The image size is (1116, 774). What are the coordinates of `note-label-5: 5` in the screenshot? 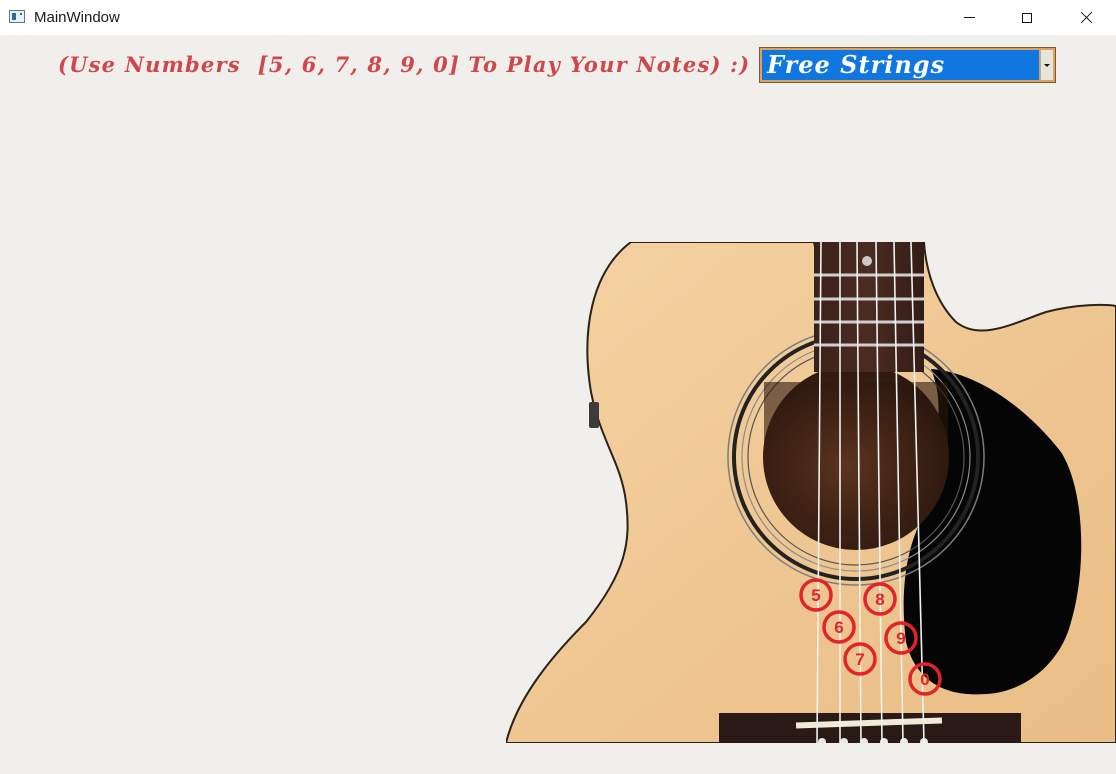 It's located at (815, 595).